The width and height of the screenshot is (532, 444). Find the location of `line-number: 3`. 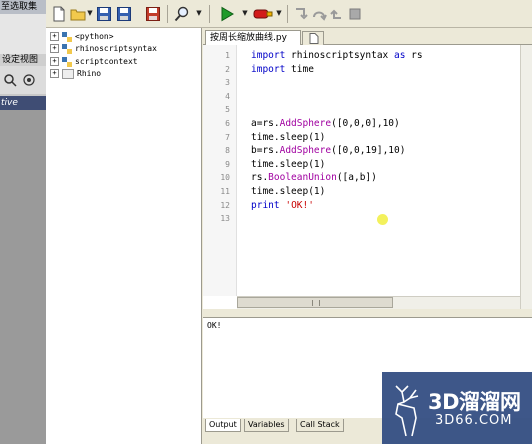

line-number: 3 is located at coordinates (227, 83).